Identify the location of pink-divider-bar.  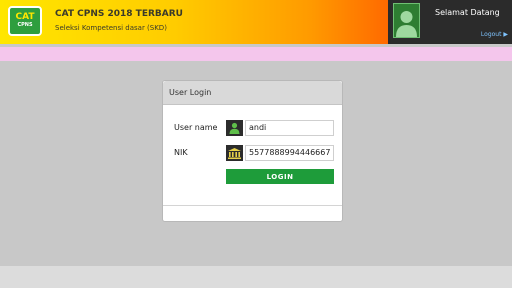
(256, 54).